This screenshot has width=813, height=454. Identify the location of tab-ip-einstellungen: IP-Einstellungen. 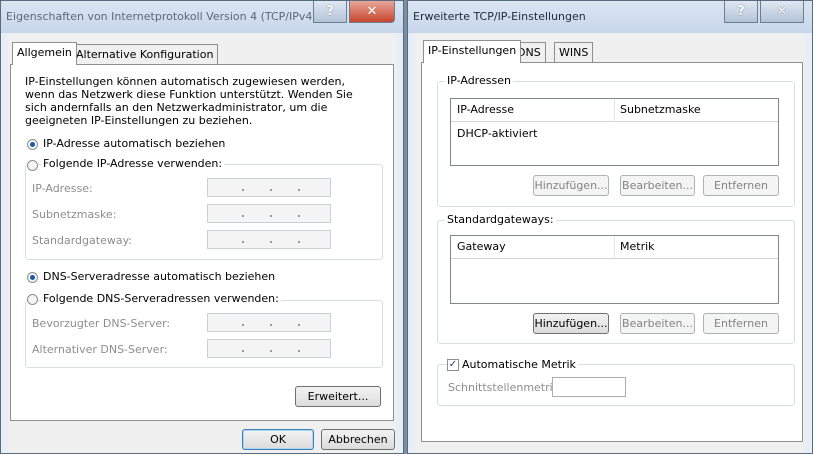
(472, 51).